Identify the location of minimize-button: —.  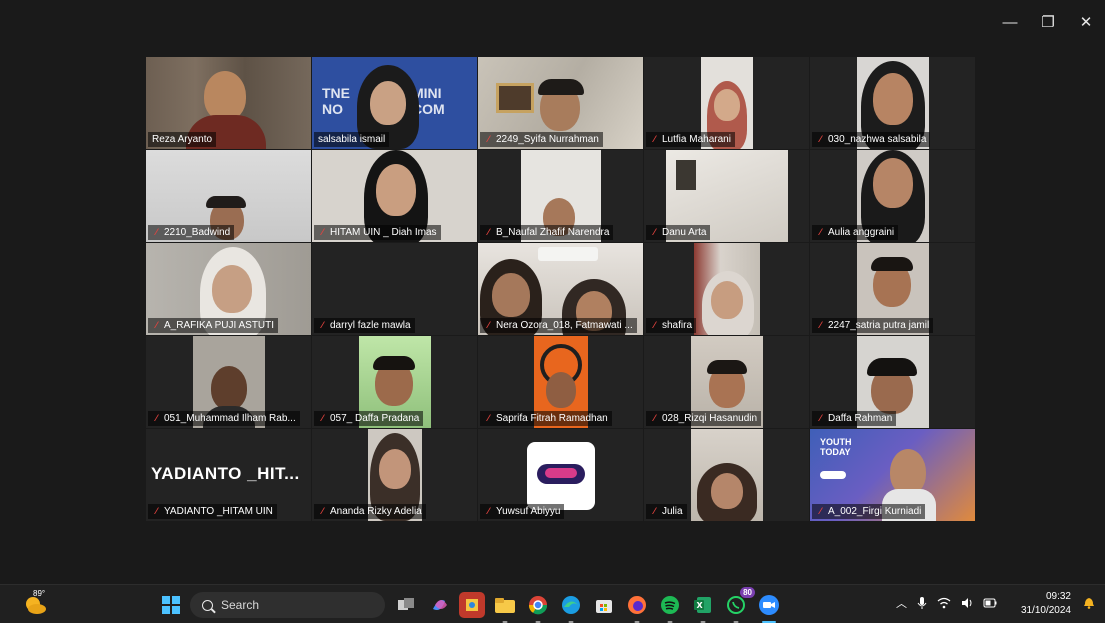
(1010, 22).